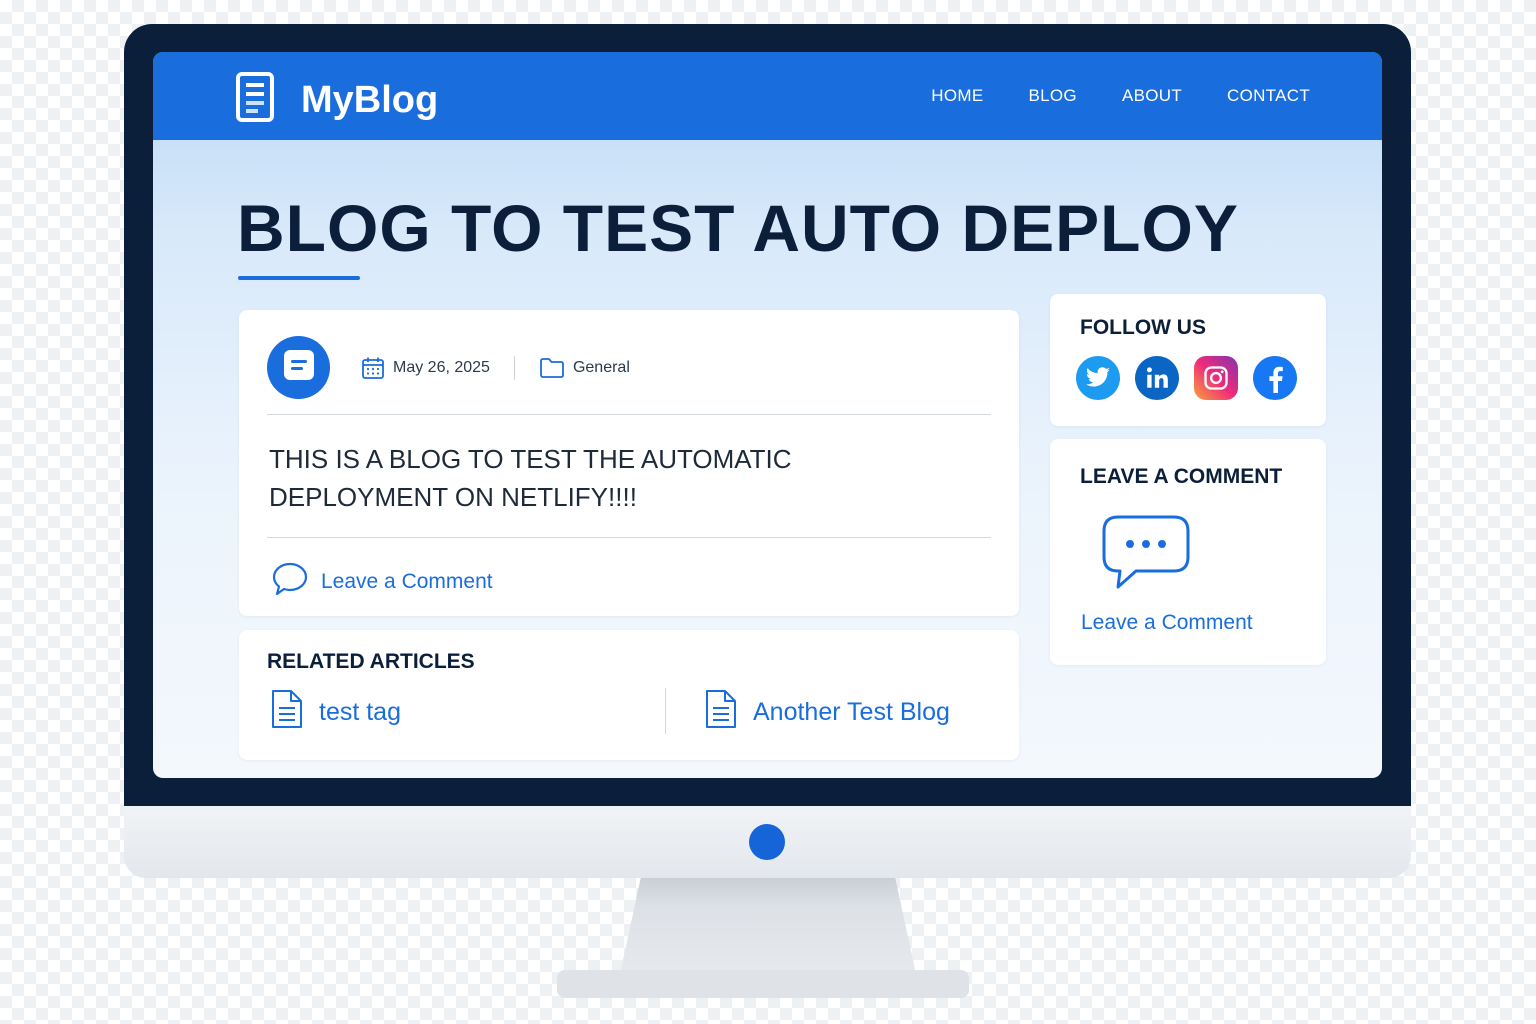  What do you see at coordinates (495, 368) in the screenshot?
I see `post-meta: May 26, 2025 General` at bounding box center [495, 368].